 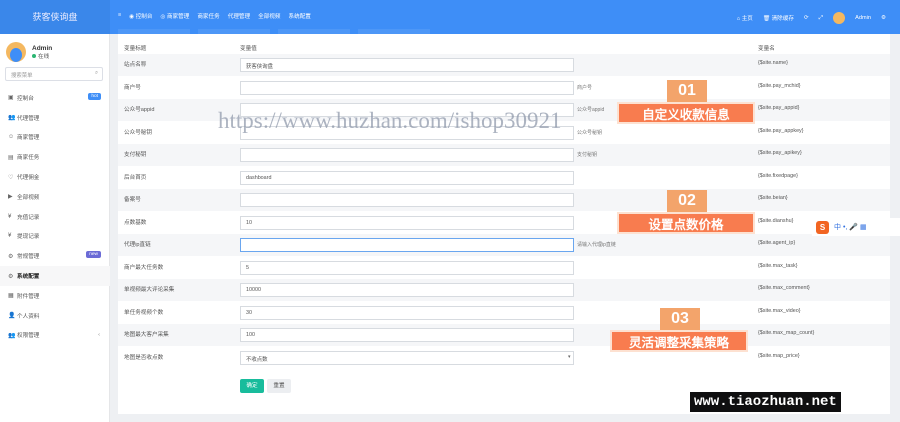 I want to click on sidebar-item-label: 代理管理, so click(x=28, y=118).